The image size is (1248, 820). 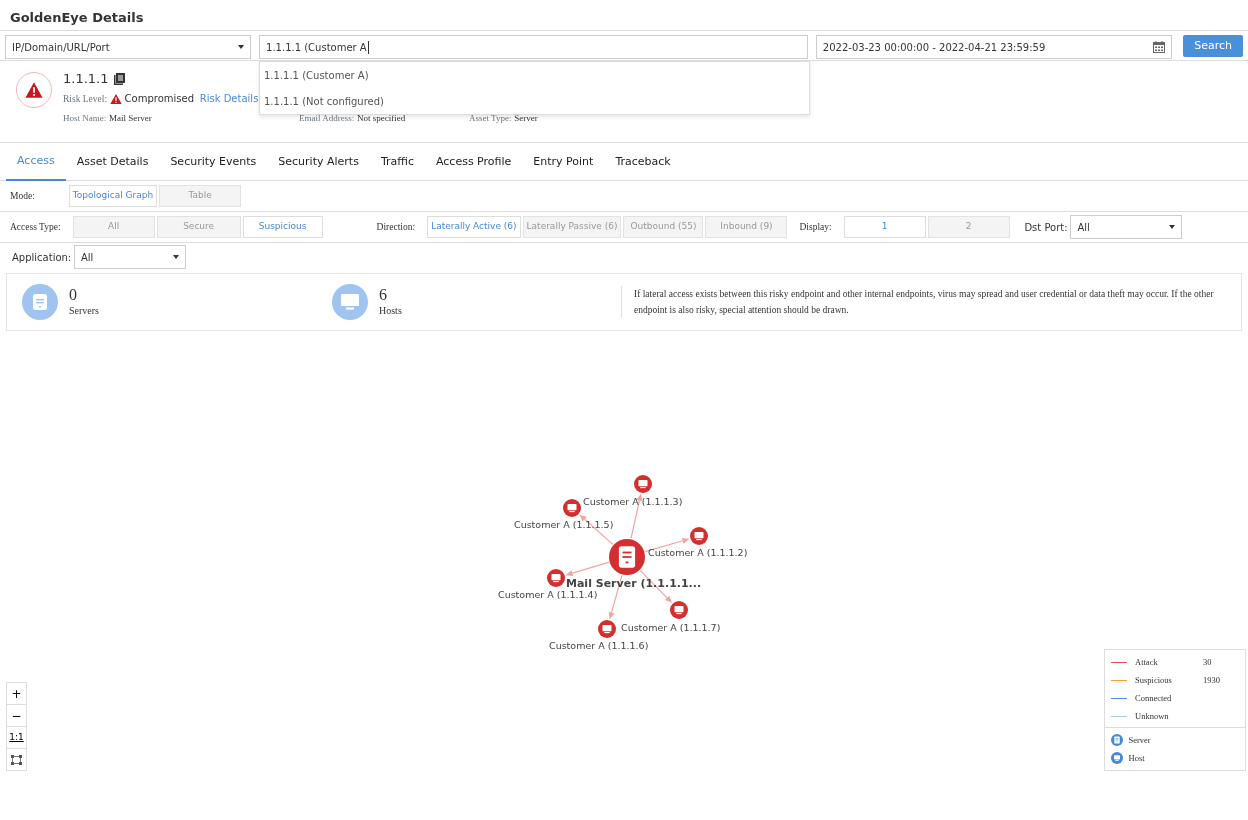 I want to click on fit-view-icon, so click(x=16, y=760).